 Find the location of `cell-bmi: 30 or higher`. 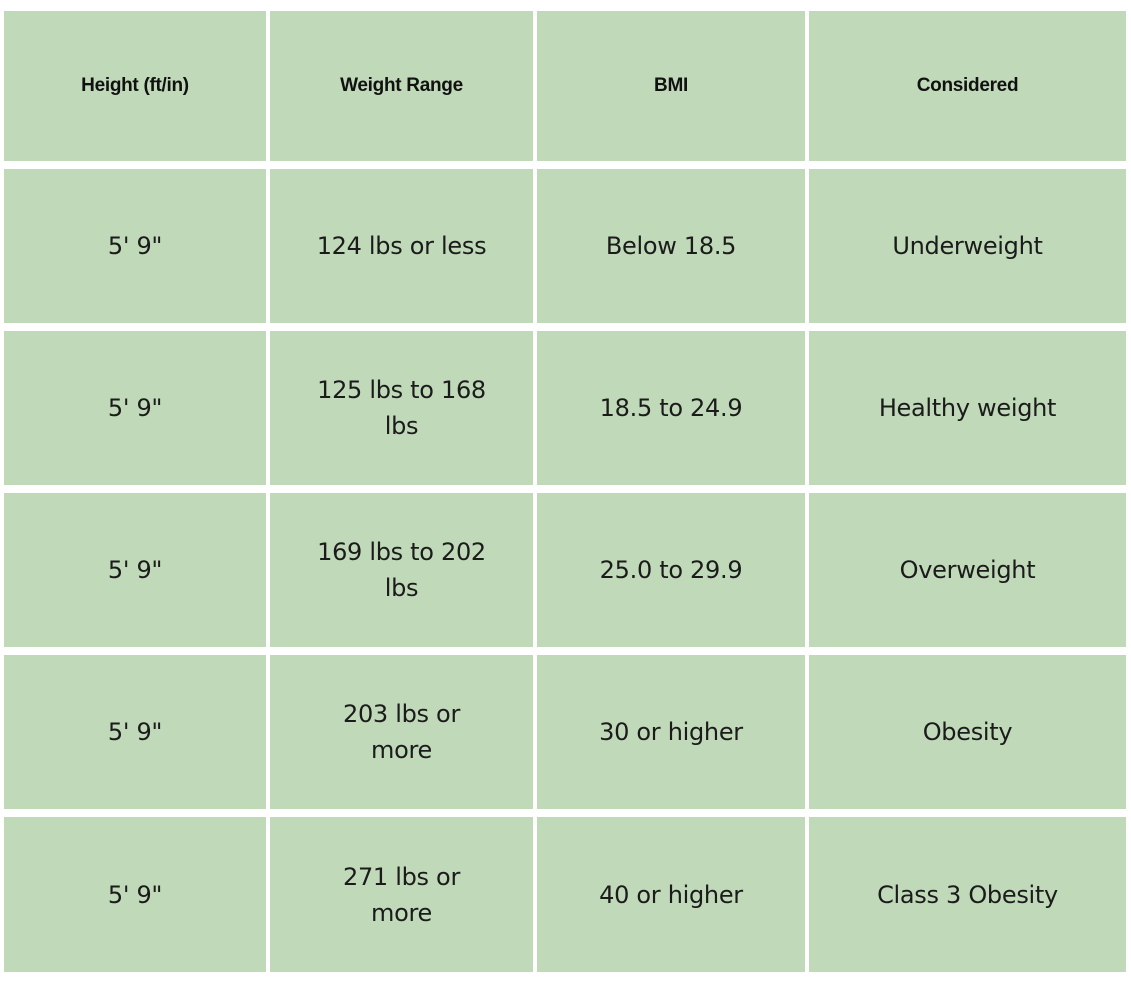

cell-bmi: 30 or higher is located at coordinates (671, 732).